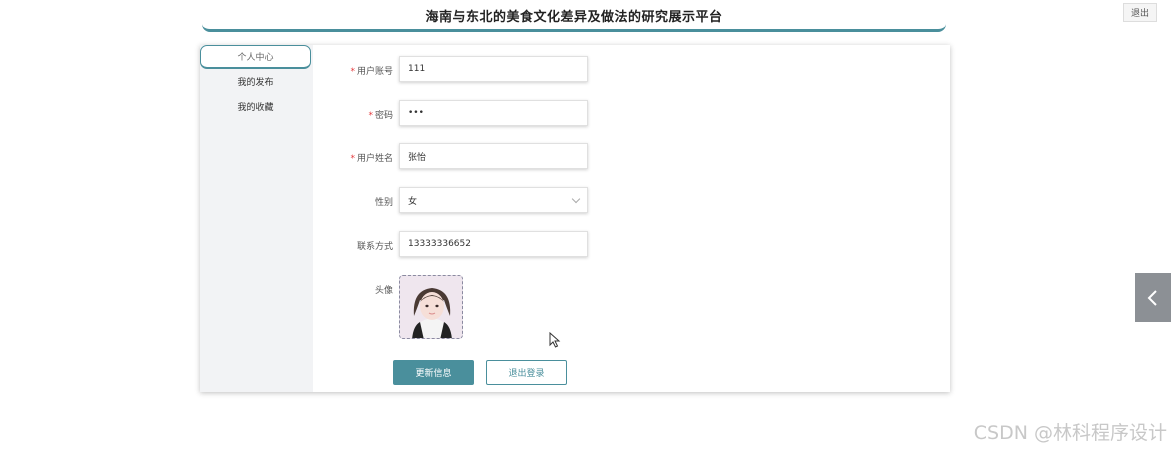  I want to click on logout-button: 退出登录, so click(526, 372).